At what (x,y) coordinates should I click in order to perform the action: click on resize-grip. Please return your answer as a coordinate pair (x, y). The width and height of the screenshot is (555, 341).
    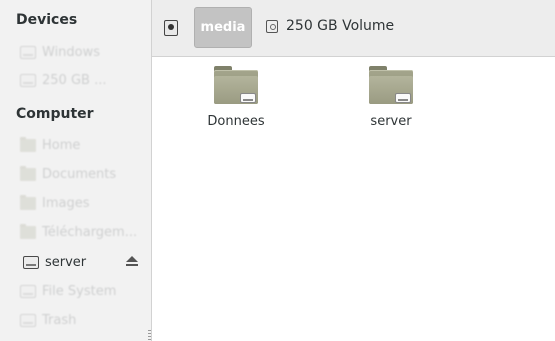
    Looking at the image, I should click on (149, 335).